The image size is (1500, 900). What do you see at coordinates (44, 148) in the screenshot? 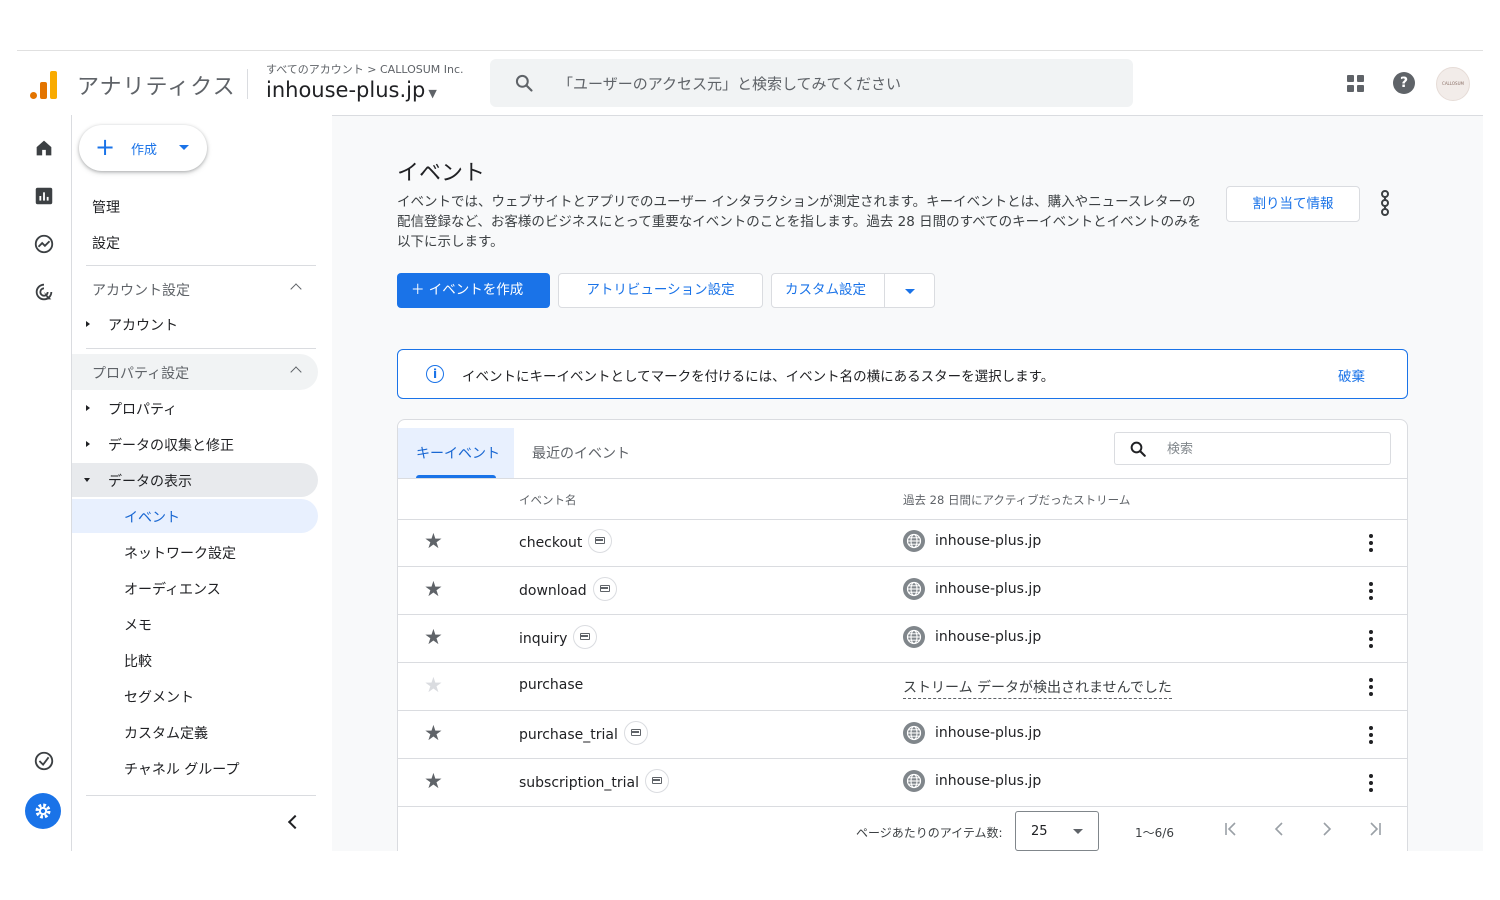
I see `home-icon` at bounding box center [44, 148].